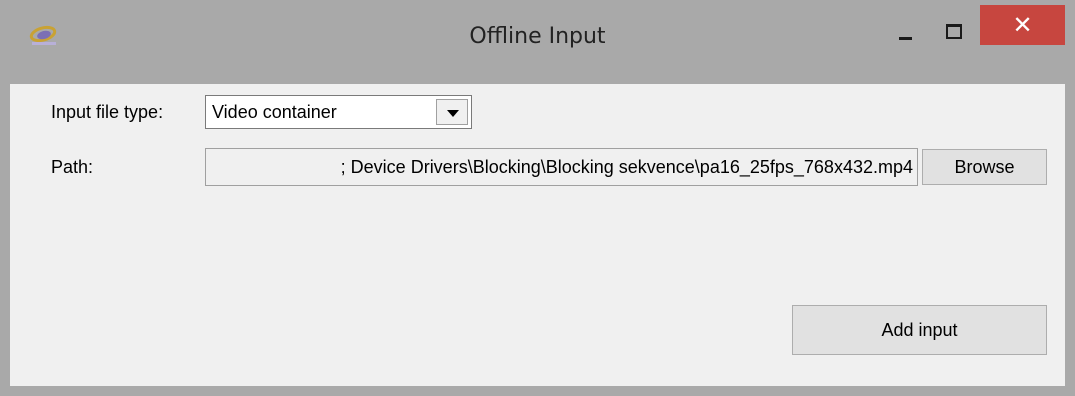  I want to click on path-label: Path:, so click(72, 167).